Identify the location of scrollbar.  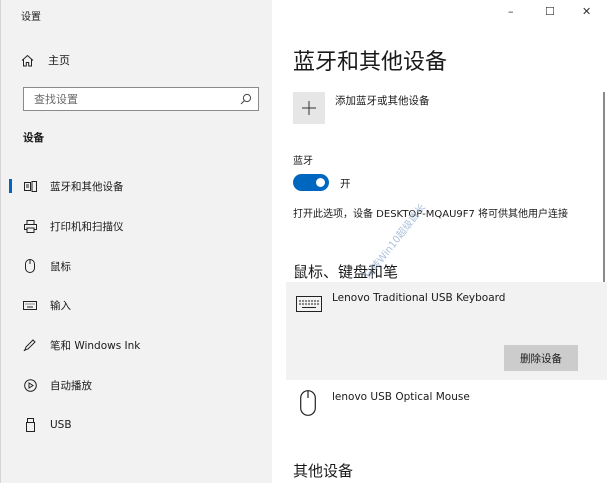
(604, 187).